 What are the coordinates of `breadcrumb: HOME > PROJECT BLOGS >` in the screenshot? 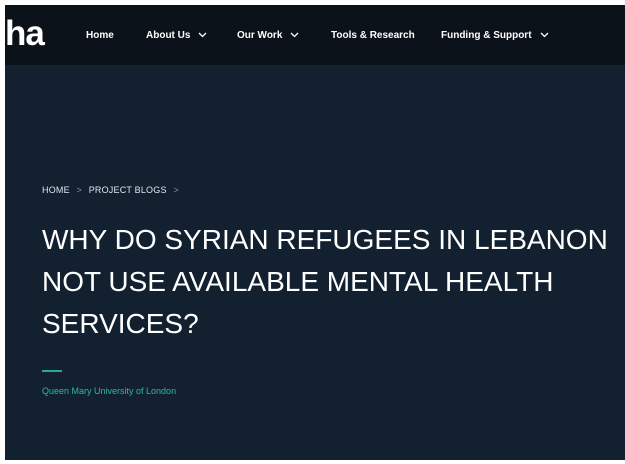 It's located at (112, 190).